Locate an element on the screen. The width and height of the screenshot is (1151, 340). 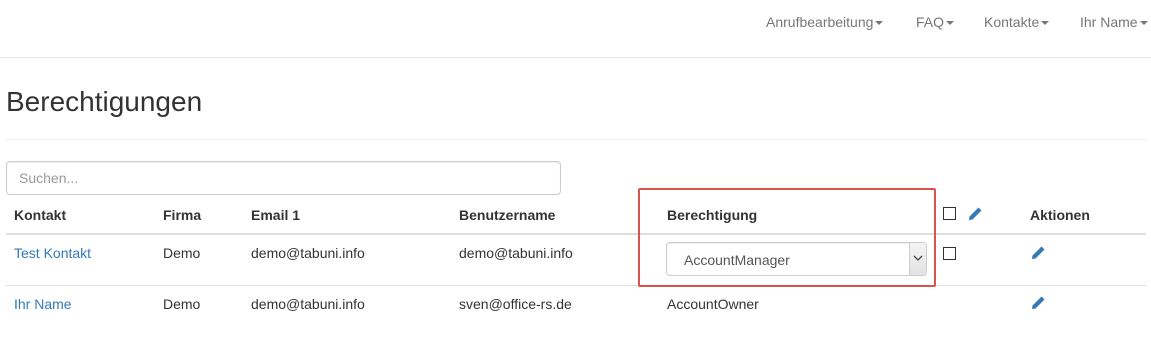
contact-link: Test Kontakt is located at coordinates (52, 253).